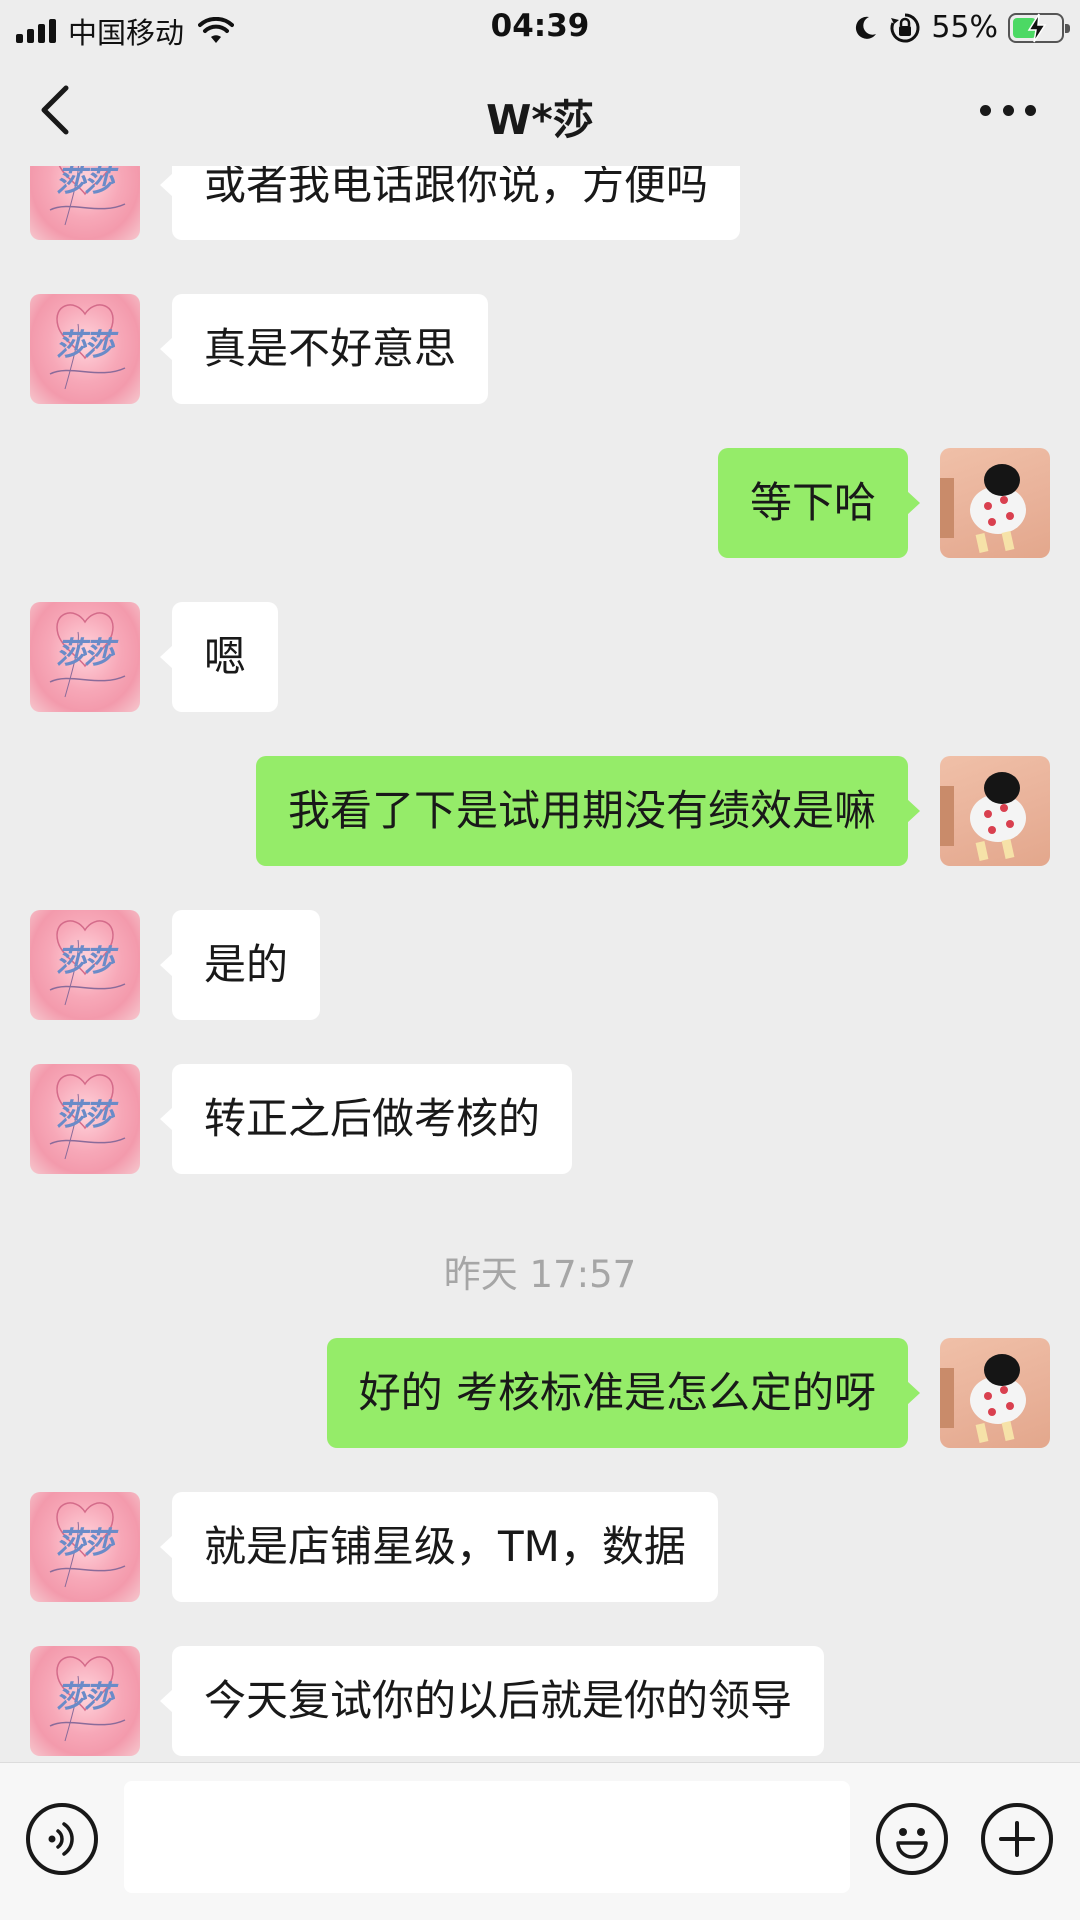 The width and height of the screenshot is (1080, 1920). What do you see at coordinates (219, 657) in the screenshot?
I see `message-bubble: 嗯` at bounding box center [219, 657].